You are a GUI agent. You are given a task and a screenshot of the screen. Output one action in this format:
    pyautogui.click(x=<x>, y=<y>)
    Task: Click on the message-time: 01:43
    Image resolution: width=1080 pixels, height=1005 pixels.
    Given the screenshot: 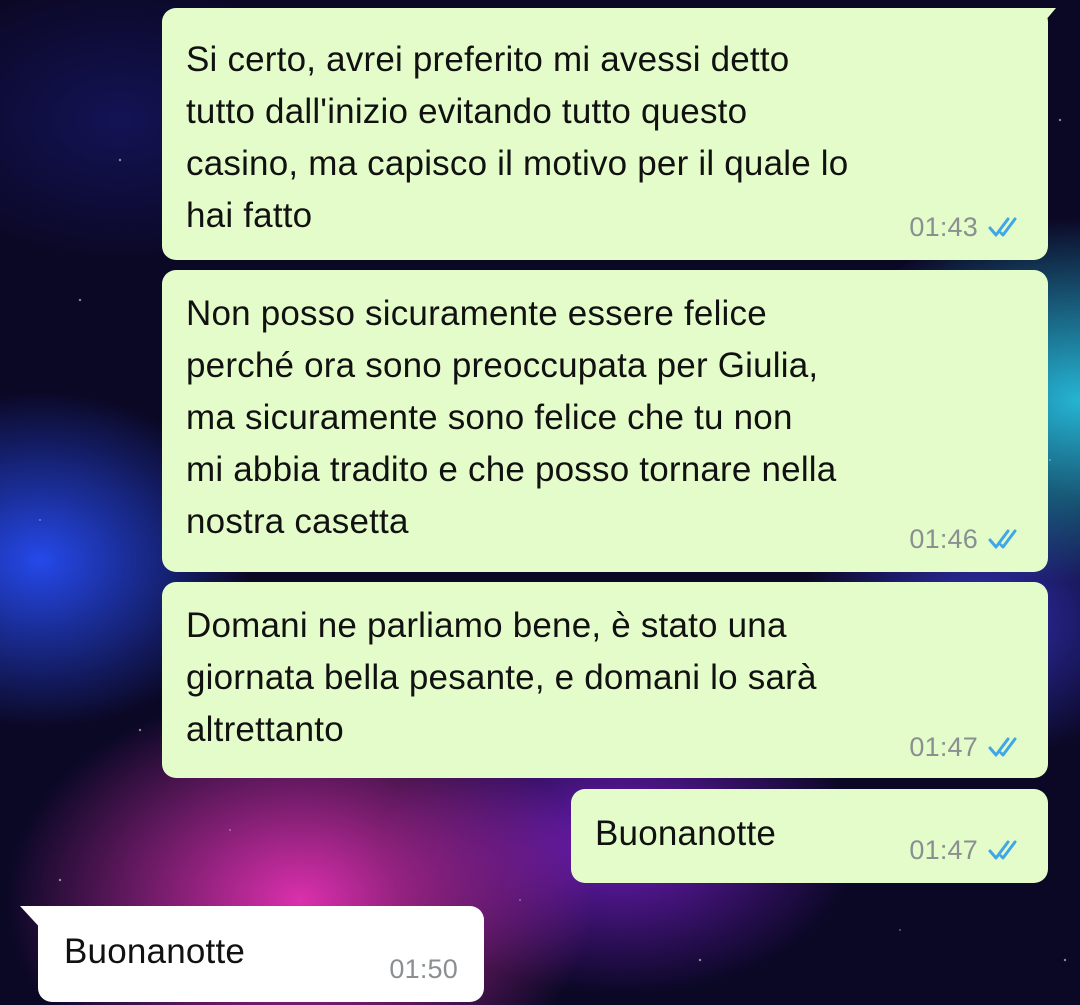 What is the action you would take?
    pyautogui.click(x=943, y=227)
    